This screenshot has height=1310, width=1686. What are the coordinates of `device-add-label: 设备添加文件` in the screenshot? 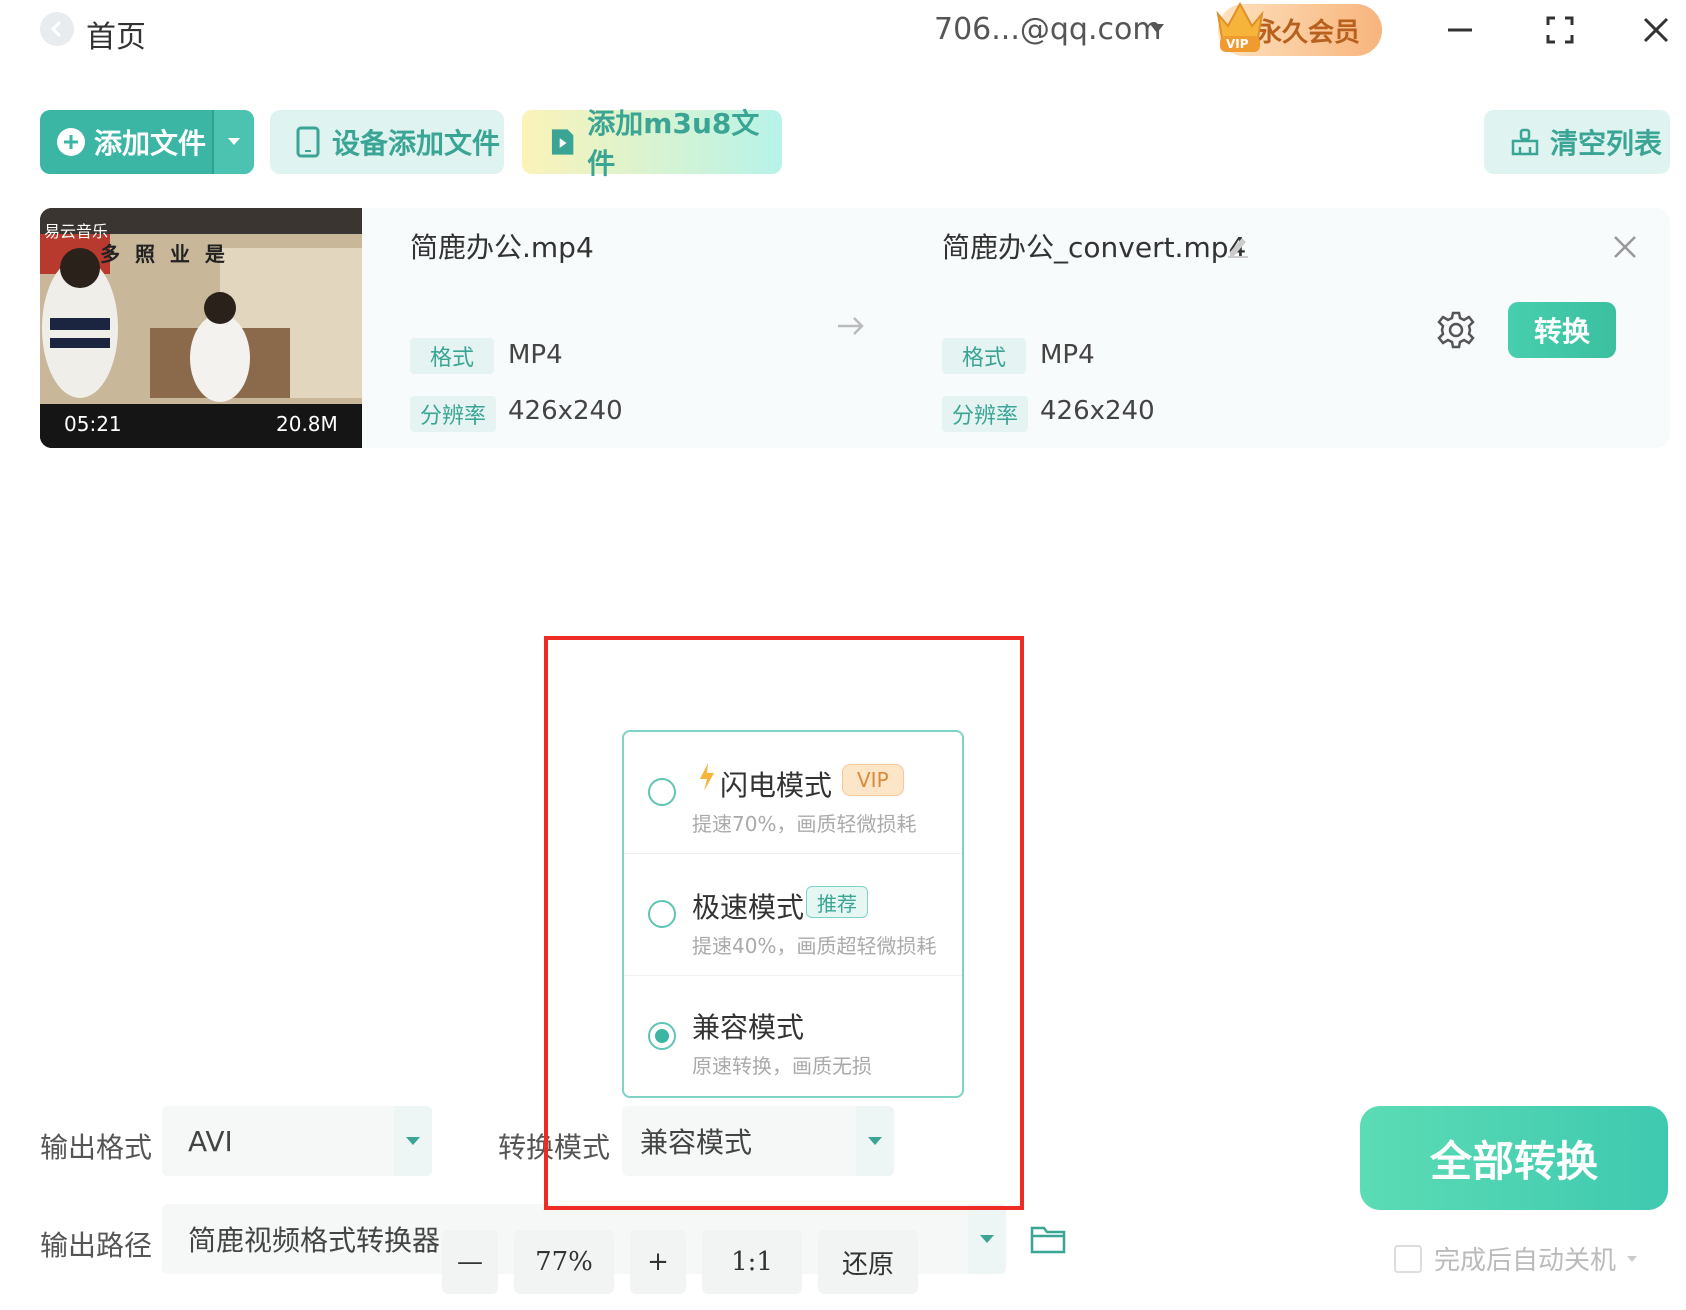 It's located at (416, 143).